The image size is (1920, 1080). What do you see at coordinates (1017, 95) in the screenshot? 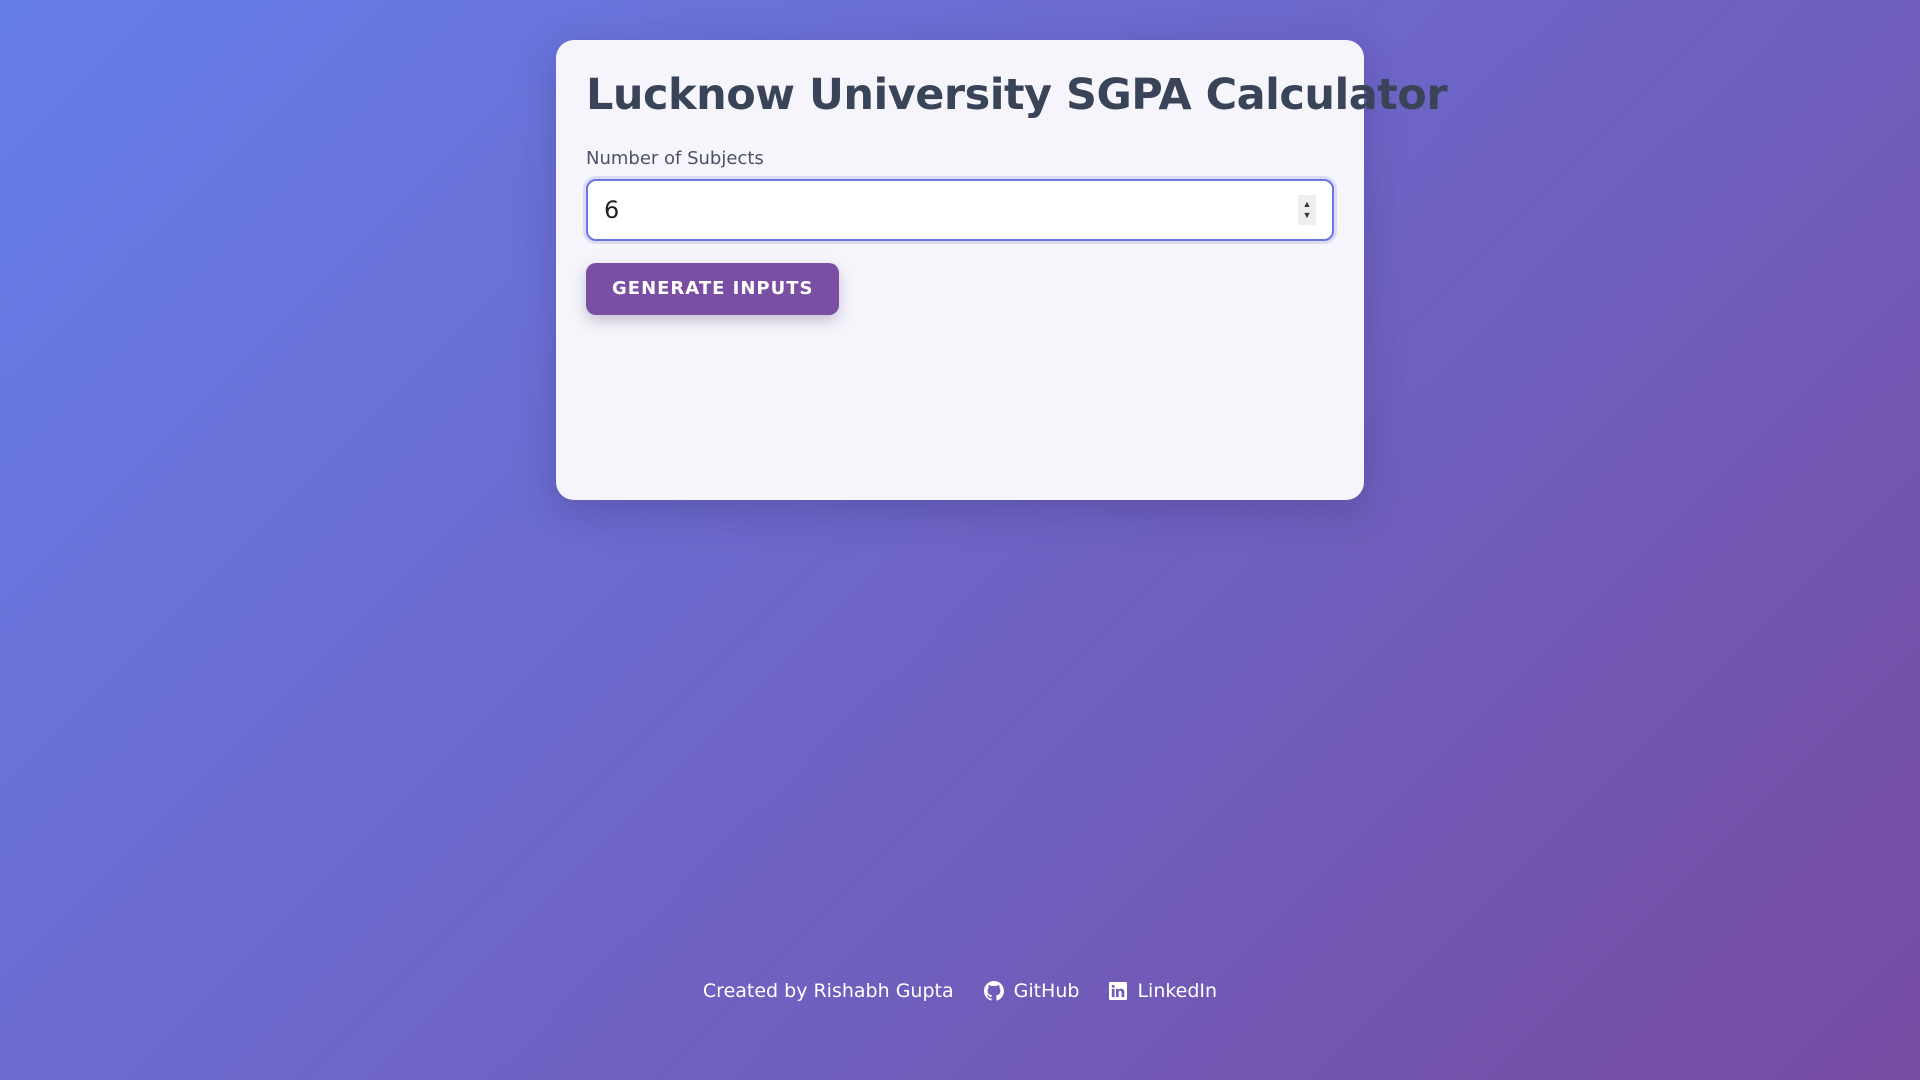
I see `page-title: Lucknow University SGPA Calculator` at bounding box center [1017, 95].